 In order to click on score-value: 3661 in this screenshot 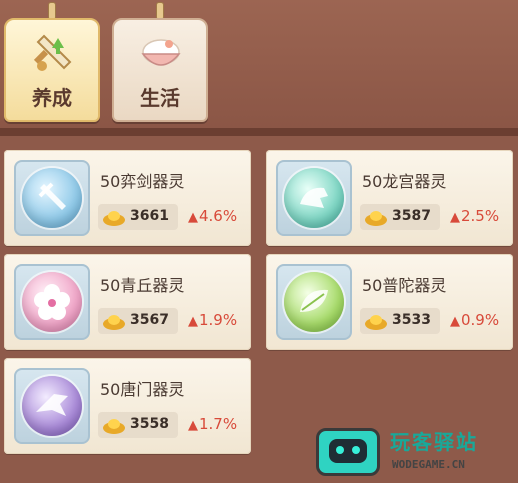, I will do `click(149, 216)`.